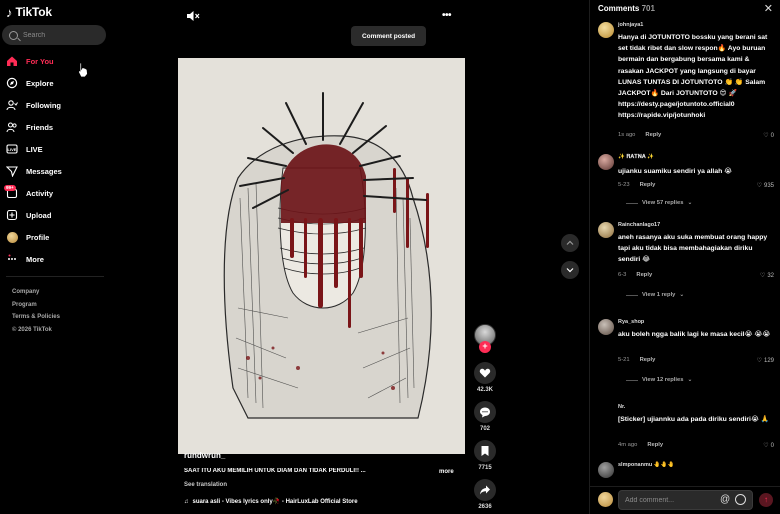 This screenshot has width=780, height=514. I want to click on comment-like-button: ♡ 32, so click(766, 276).